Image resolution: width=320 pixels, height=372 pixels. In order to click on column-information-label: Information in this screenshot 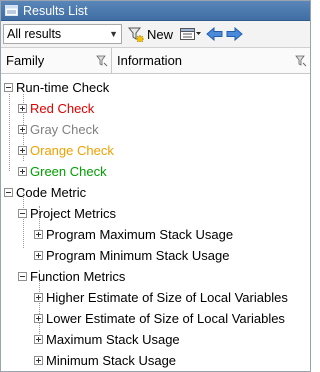, I will do `click(150, 60)`.